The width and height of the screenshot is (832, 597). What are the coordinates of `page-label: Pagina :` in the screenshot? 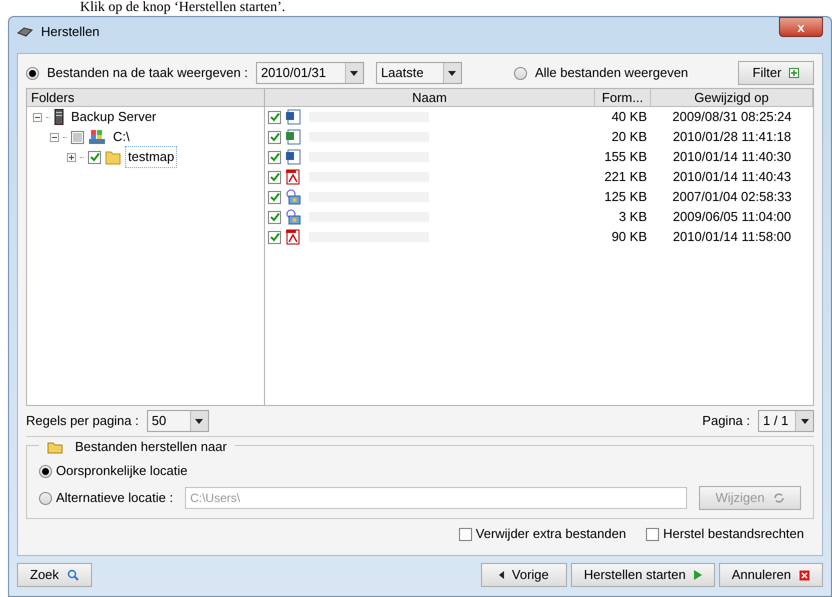 It's located at (726, 421).